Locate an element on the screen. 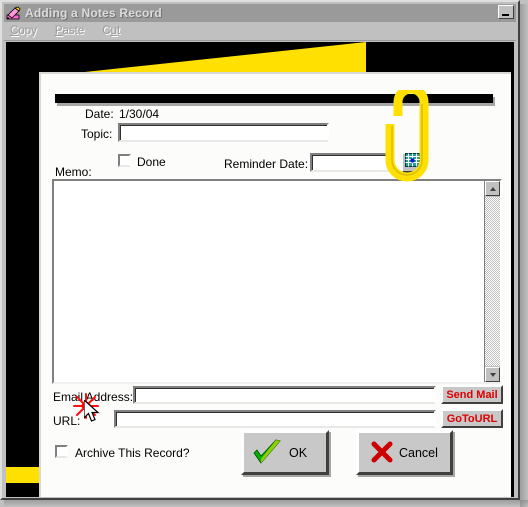  scroll-down-button is located at coordinates (492, 374).